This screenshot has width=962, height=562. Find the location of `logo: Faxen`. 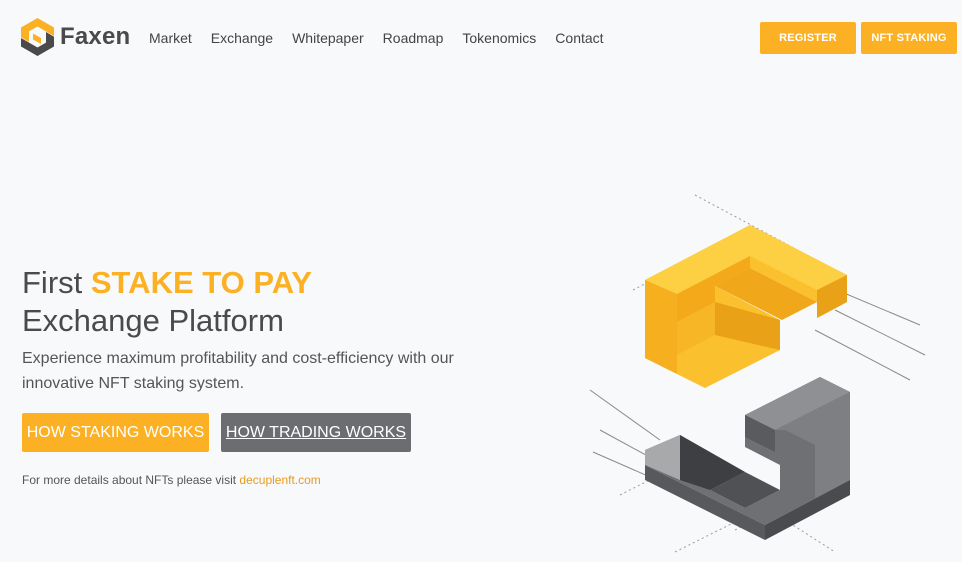

logo: Faxen is located at coordinates (75, 37).